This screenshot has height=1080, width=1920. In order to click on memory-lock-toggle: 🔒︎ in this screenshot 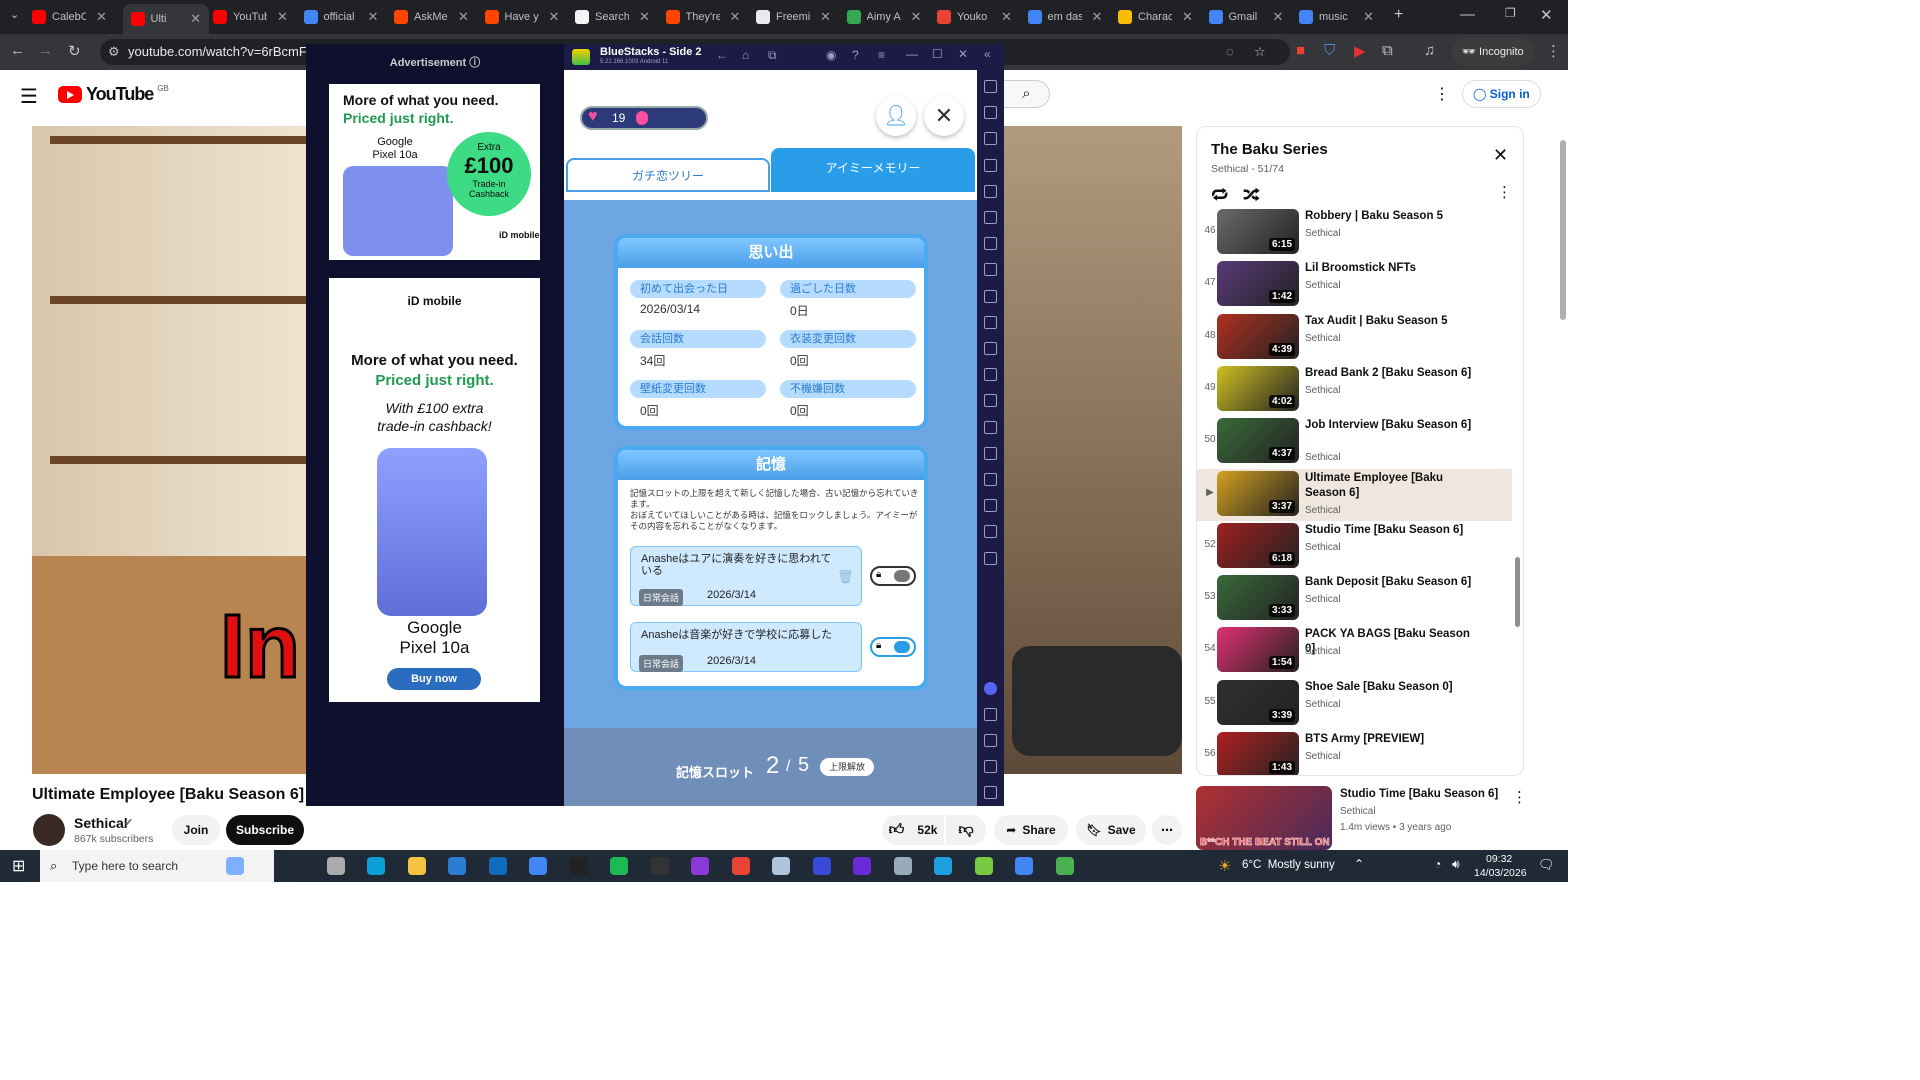, I will do `click(893, 576)`.